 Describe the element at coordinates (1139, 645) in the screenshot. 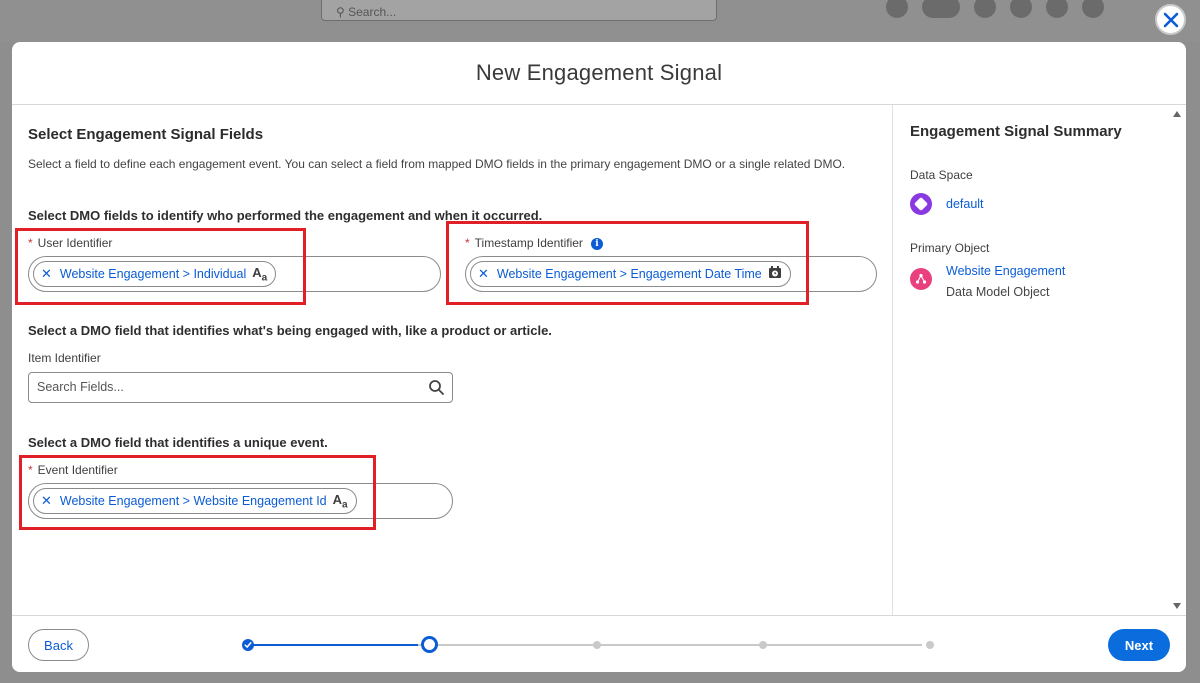

I see `next-button: Next` at that location.